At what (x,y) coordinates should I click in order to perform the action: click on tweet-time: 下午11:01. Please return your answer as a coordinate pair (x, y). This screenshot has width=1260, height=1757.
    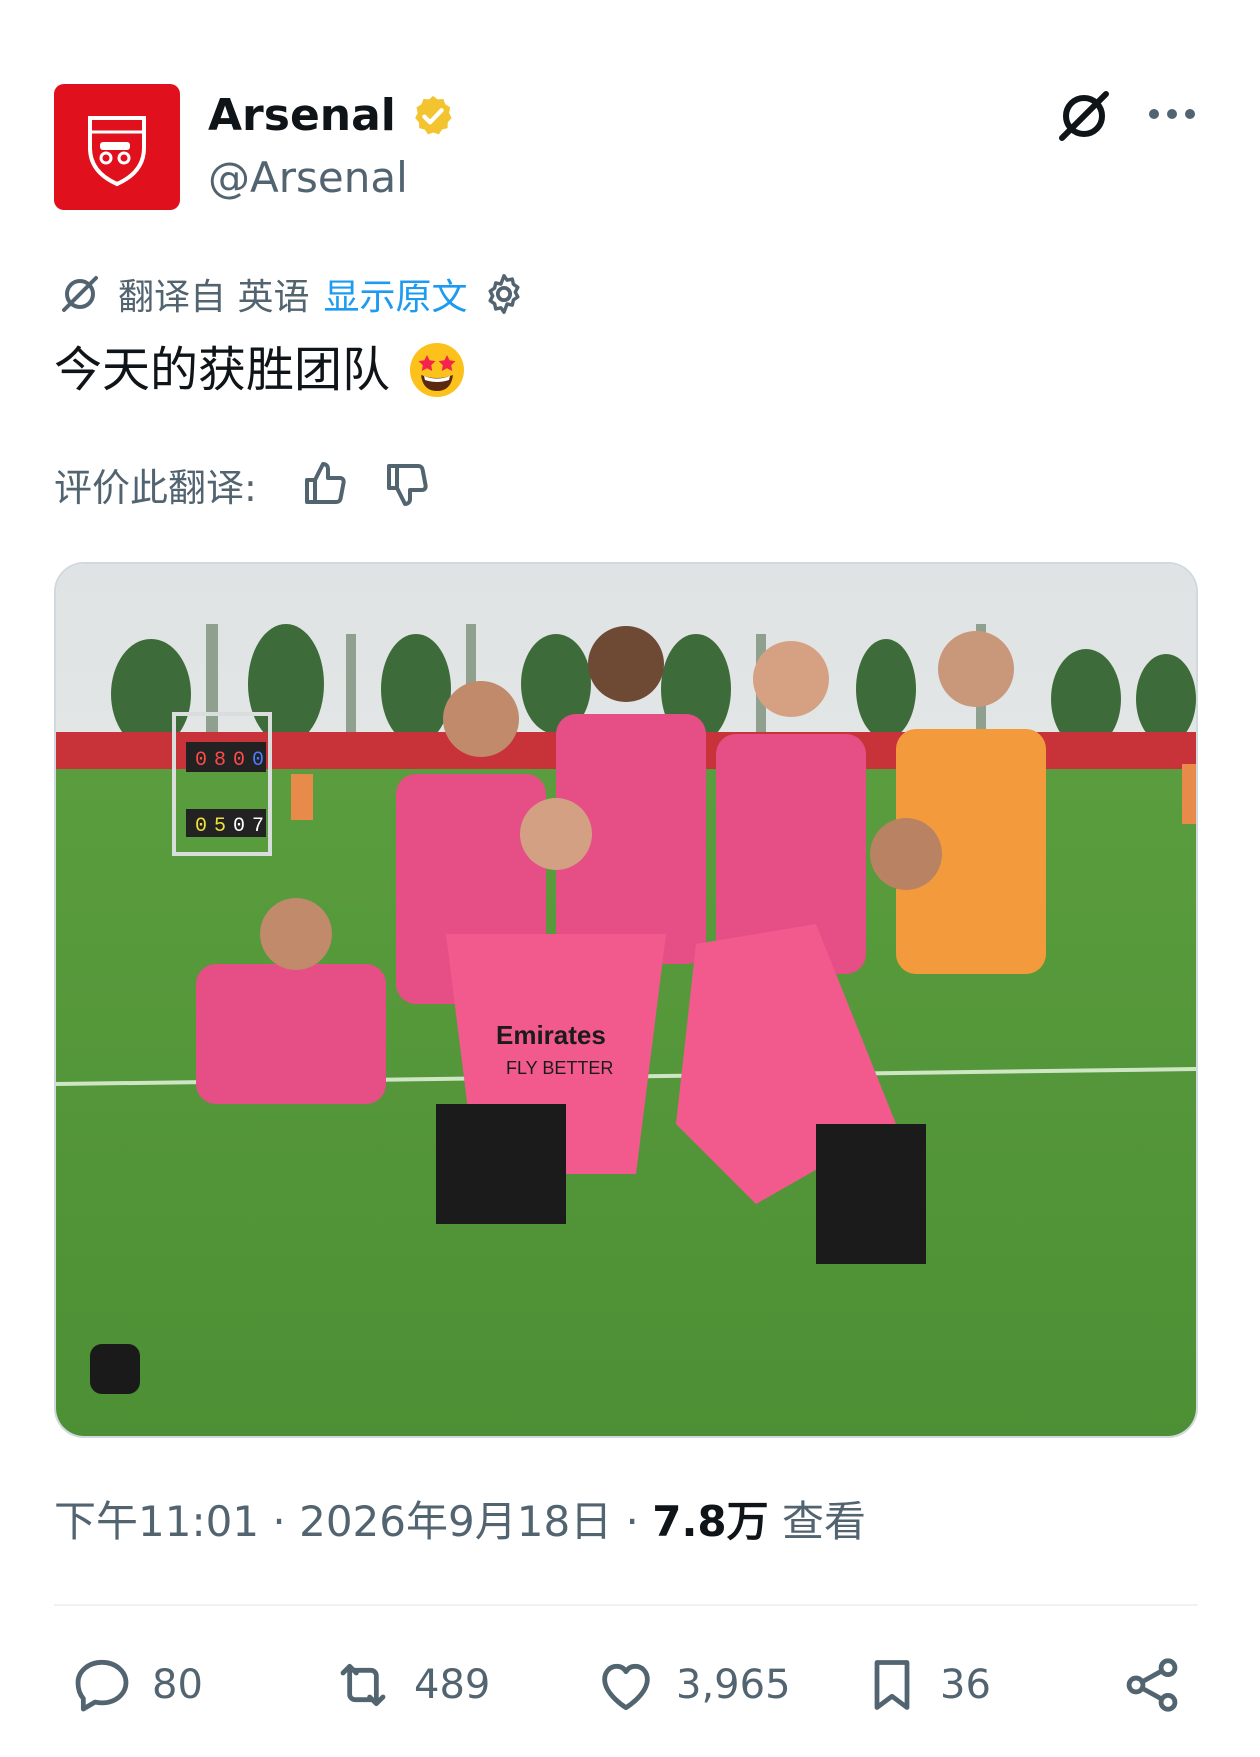
    Looking at the image, I should click on (156, 1521).